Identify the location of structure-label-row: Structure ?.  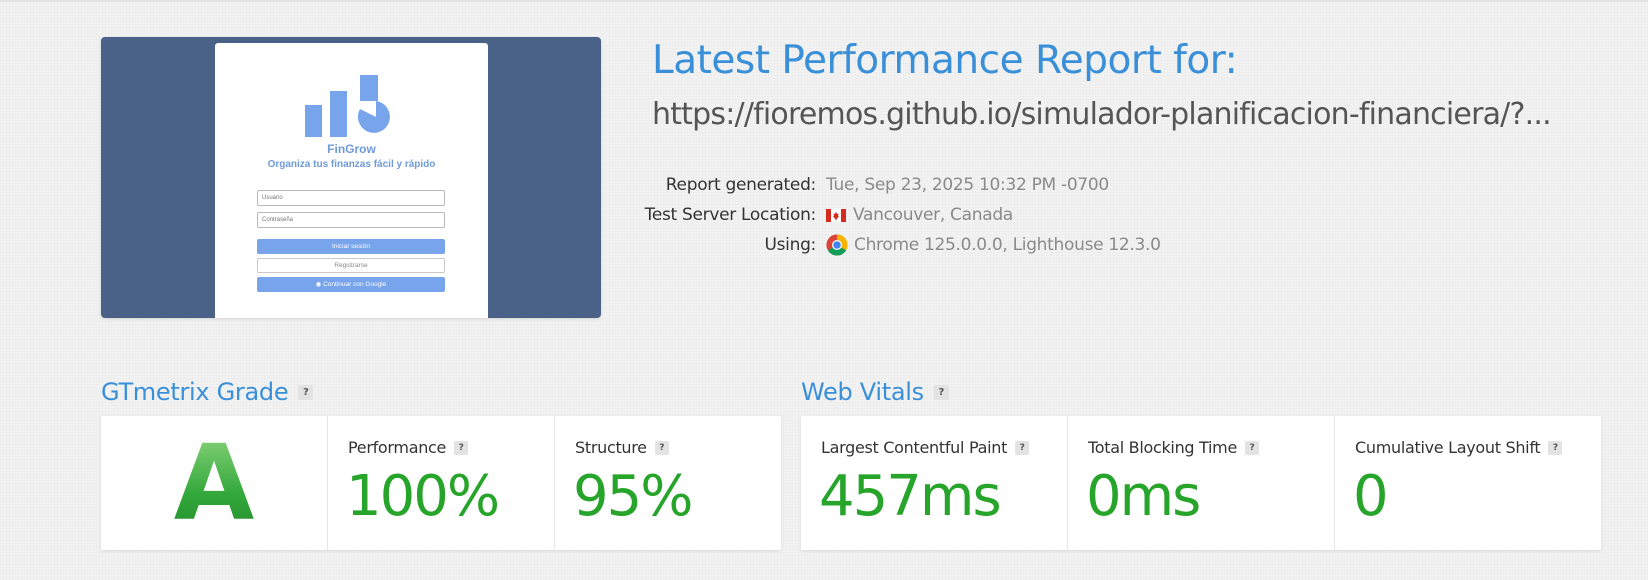
(622, 447).